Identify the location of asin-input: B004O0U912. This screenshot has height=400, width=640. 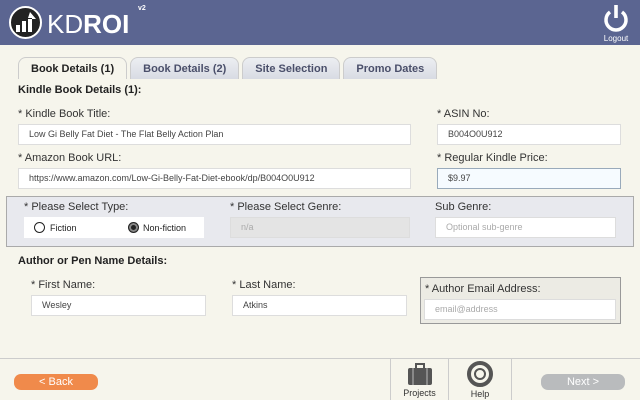
(529, 134).